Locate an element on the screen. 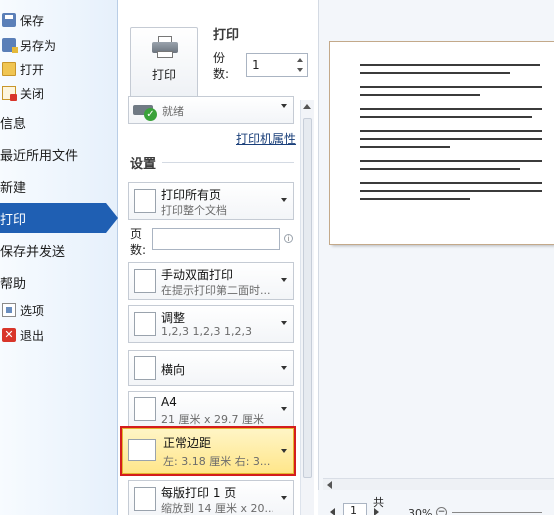  scroll-up-icon is located at coordinates (307, 106).